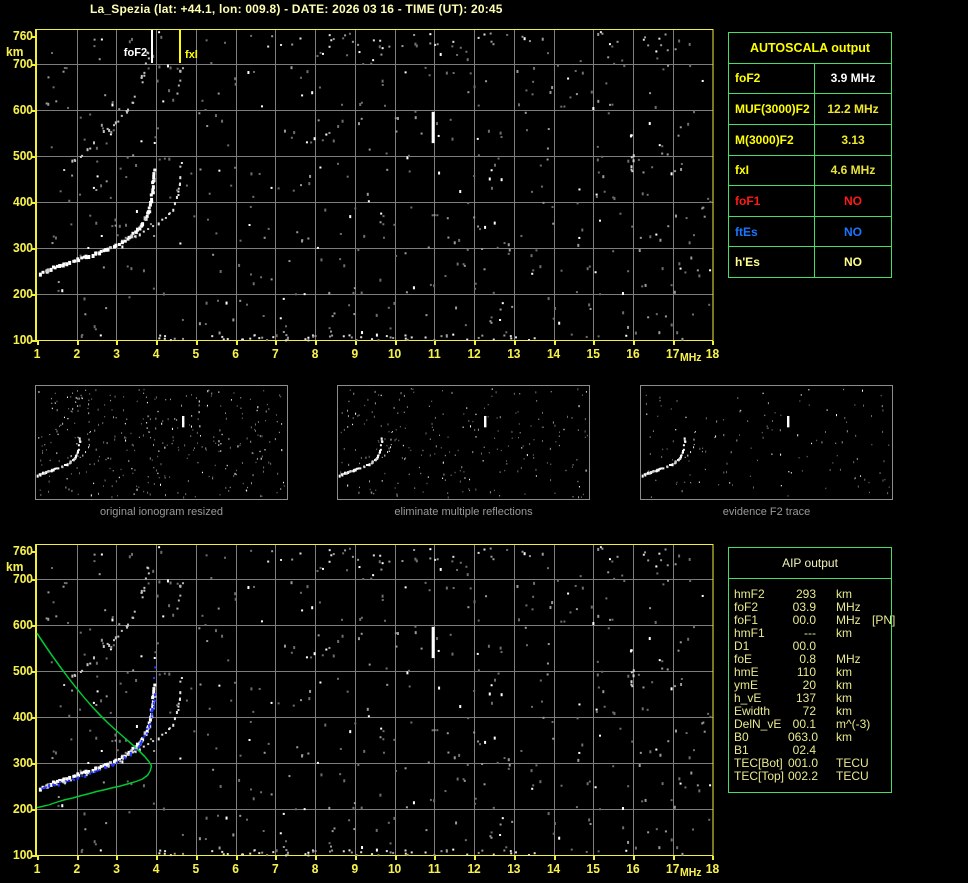 The height and width of the screenshot is (883, 968). What do you see at coordinates (463, 442) in the screenshot?
I see `thumbnail-eliminate-reflections-canvas` at bounding box center [463, 442].